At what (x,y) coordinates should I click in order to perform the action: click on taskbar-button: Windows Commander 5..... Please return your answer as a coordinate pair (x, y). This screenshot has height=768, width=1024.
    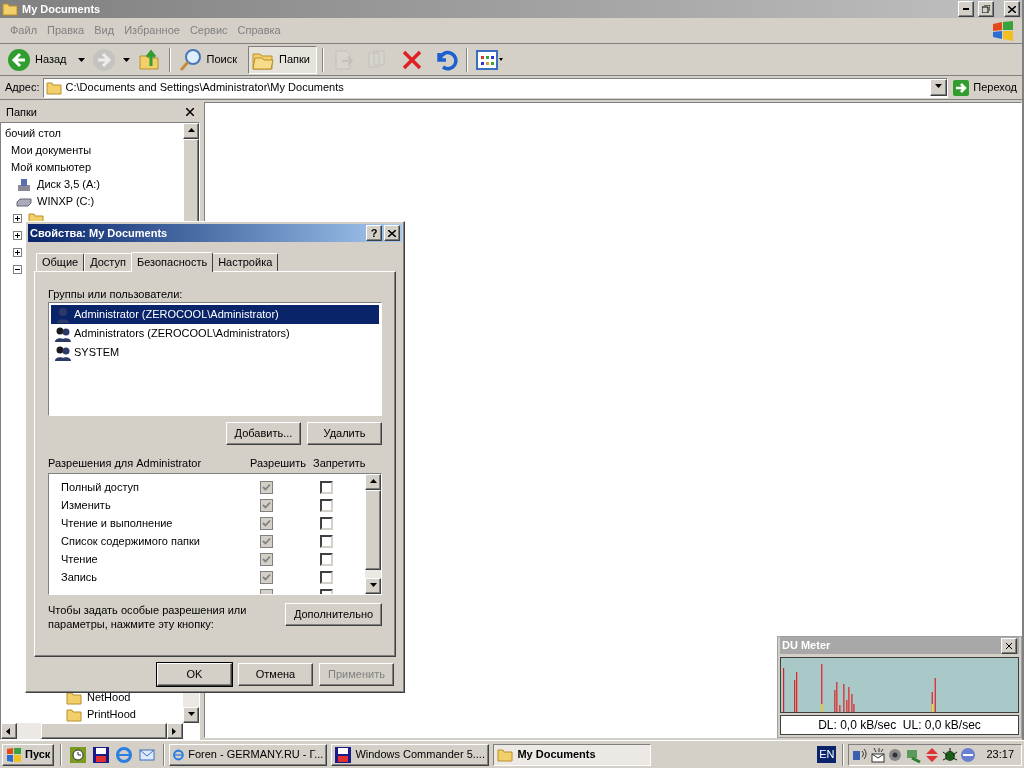
    Looking at the image, I should click on (410, 754).